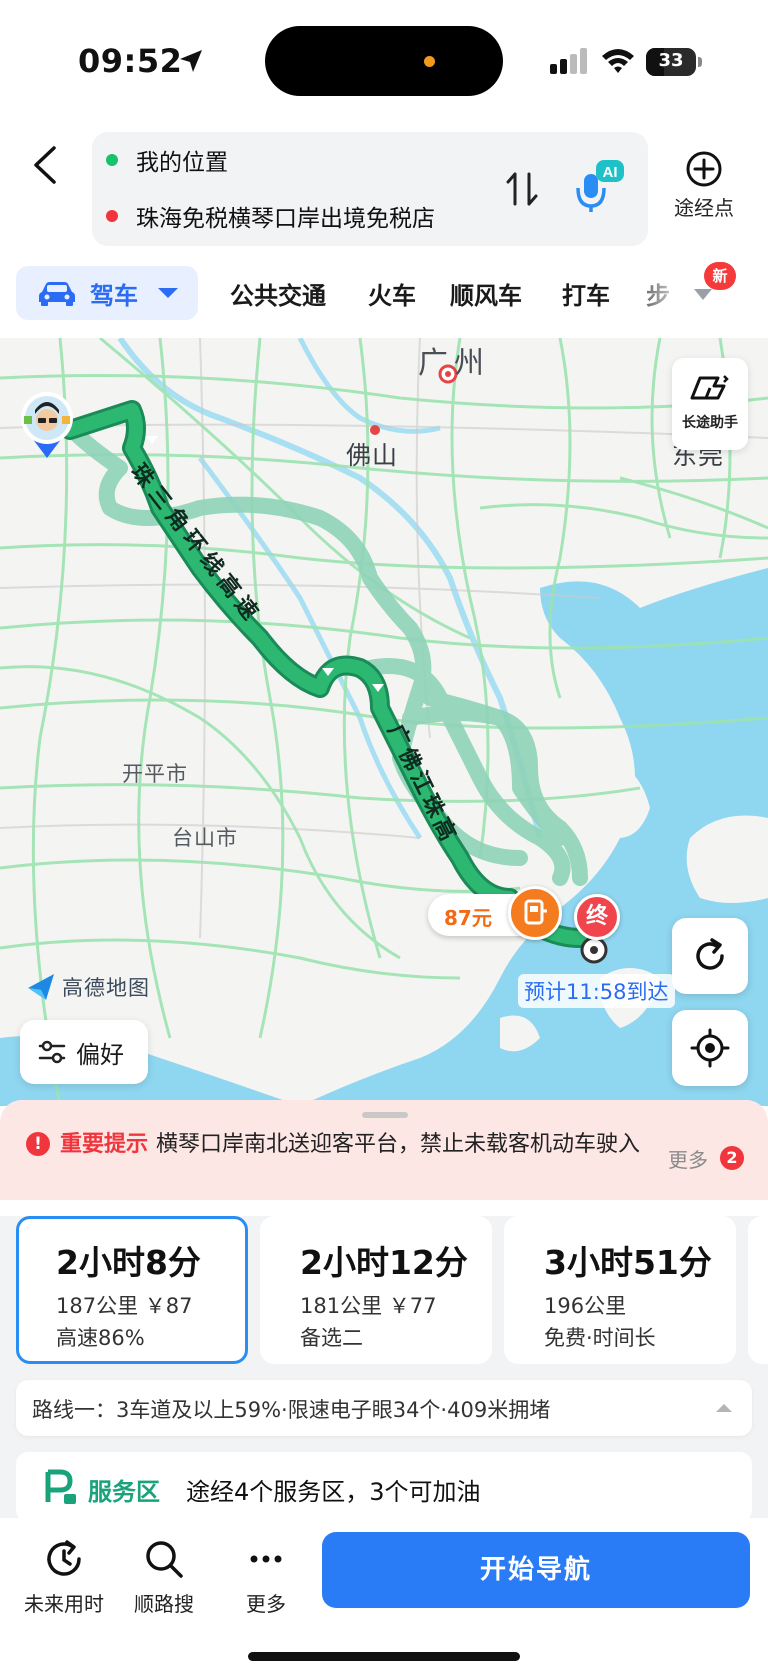 The image size is (768, 1670). Describe the element at coordinates (536, 1570) in the screenshot. I see `start-navigation-button: 开始导航` at that location.